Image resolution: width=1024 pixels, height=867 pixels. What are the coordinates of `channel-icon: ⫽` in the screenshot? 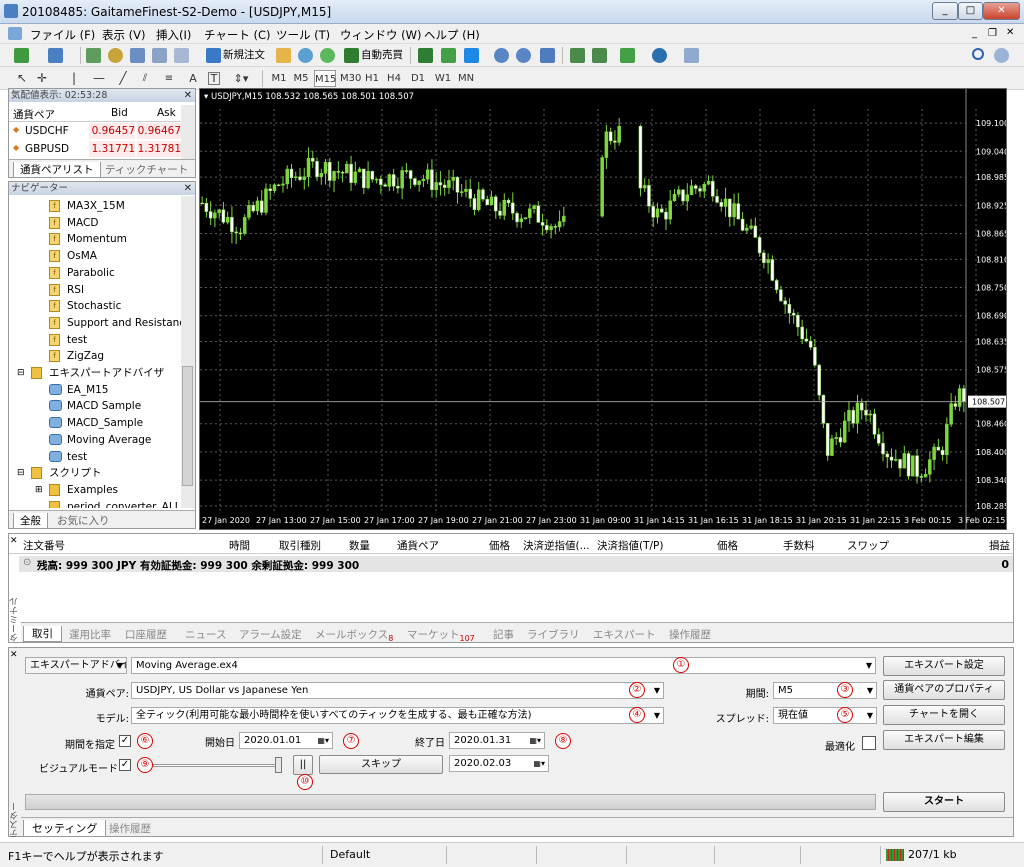 It's located at (145, 78).